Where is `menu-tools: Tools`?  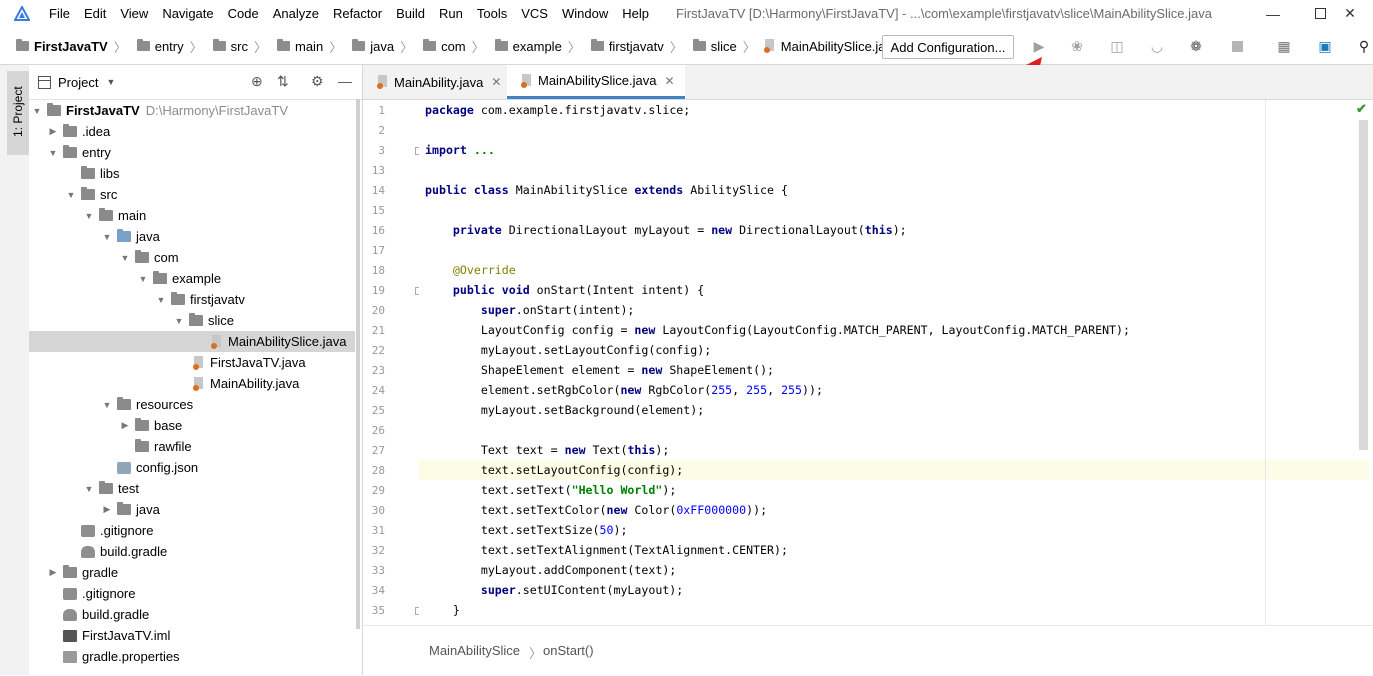
menu-tools: Tools is located at coordinates (492, 13).